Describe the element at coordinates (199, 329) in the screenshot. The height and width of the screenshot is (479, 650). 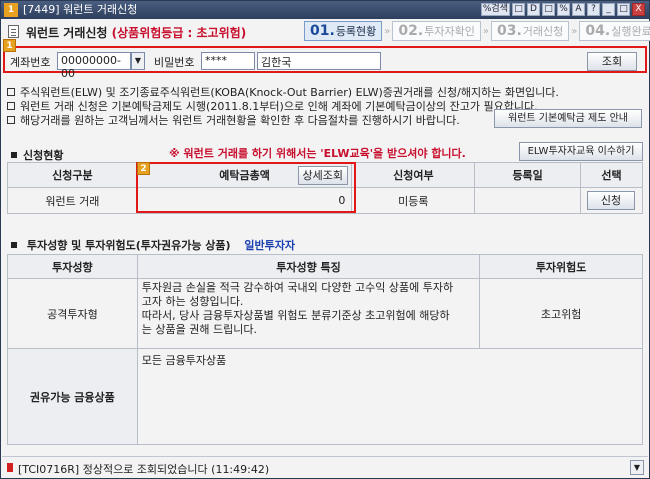
I see `feature-line: 는 상품을 권해 드립니다.` at that location.